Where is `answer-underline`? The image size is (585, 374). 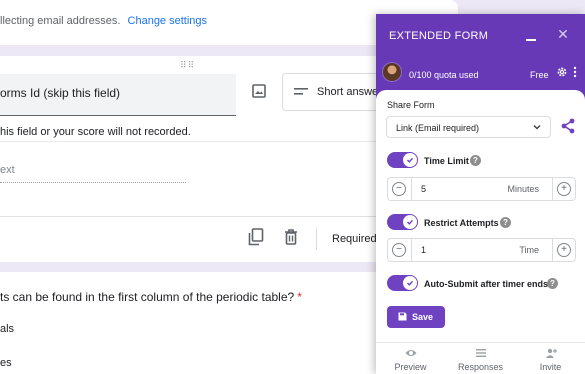
answer-underline is located at coordinates (93, 182).